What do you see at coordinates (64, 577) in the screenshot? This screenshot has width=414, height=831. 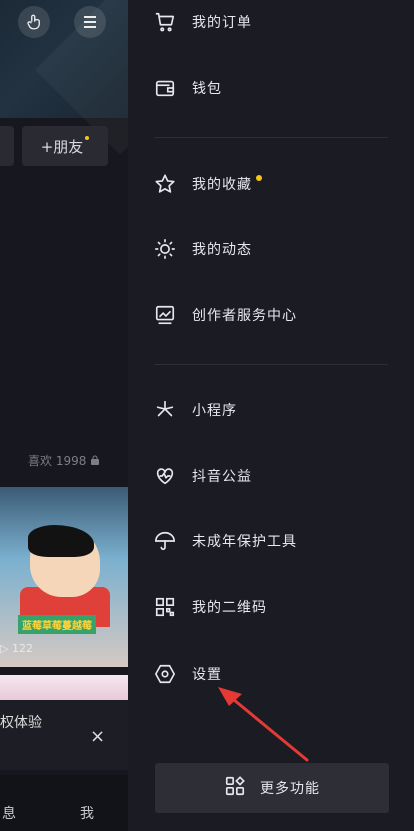 I see `video-thumbnail: 蓝莓草莓蔓越莓 ▷ 122` at bounding box center [64, 577].